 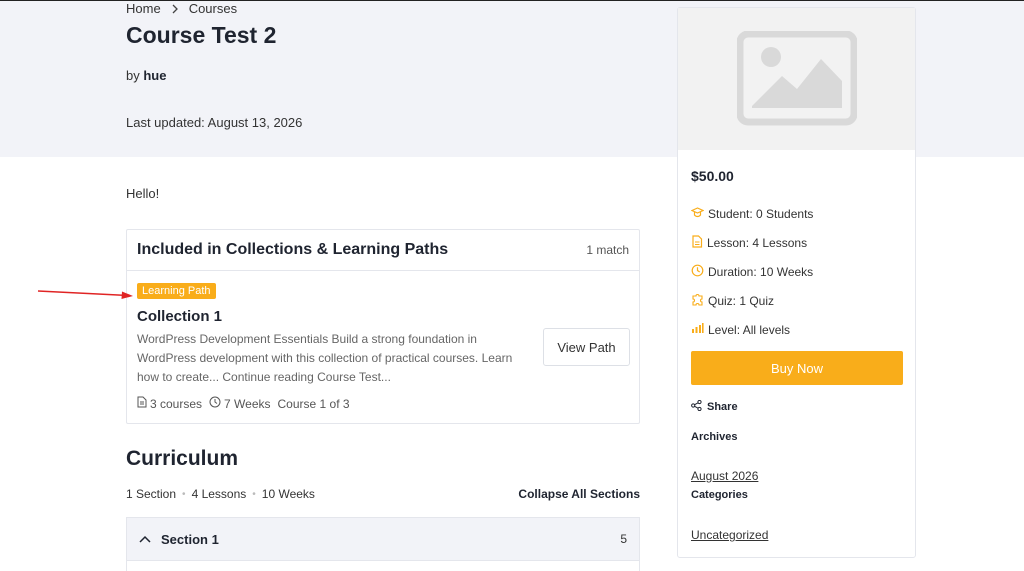 I want to click on curriculum-sections-count: 1 Section, so click(x=151, y=494).